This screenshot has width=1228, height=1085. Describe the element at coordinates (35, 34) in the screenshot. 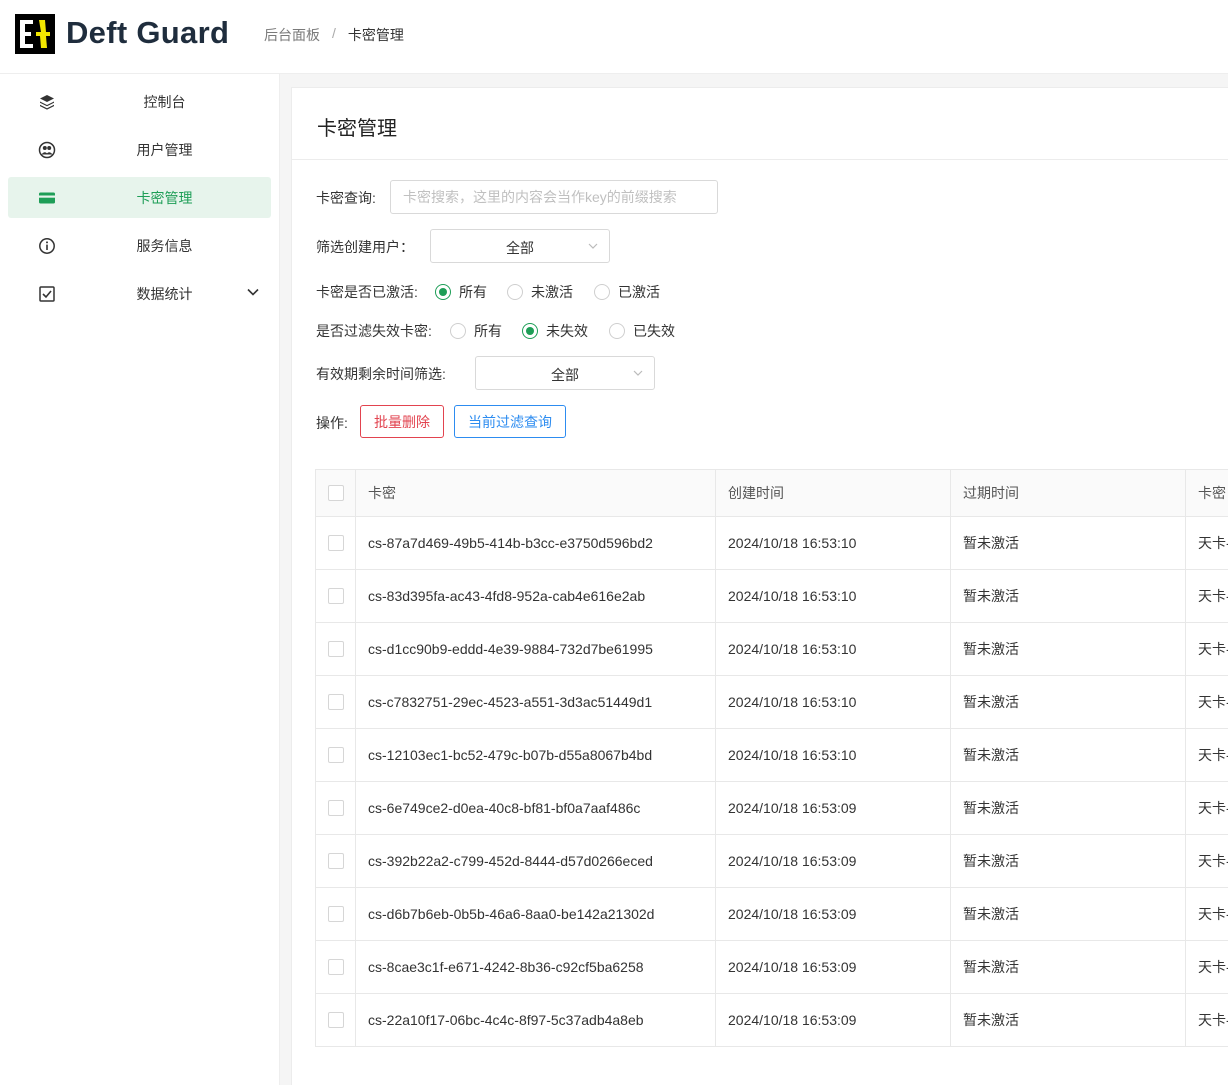

I see `logo` at that location.